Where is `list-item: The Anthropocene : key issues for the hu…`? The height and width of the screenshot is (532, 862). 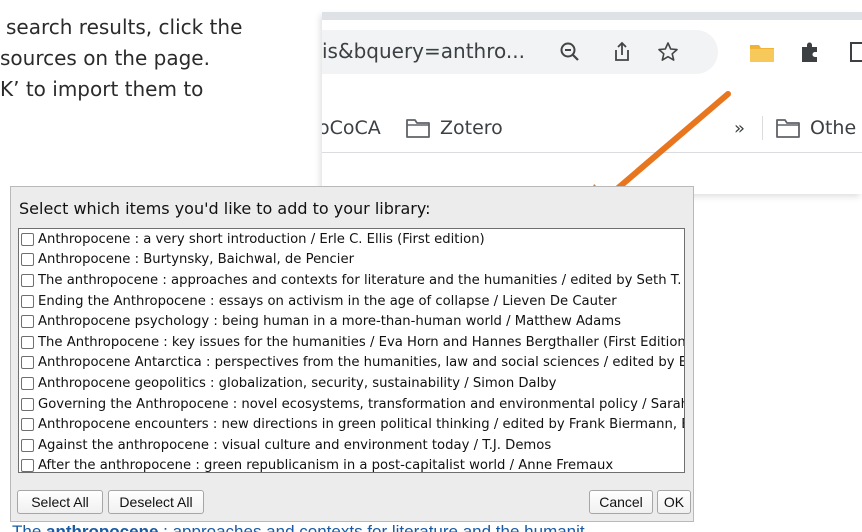
list-item: The Anthropocene : key issues for the hu… is located at coordinates (351, 342).